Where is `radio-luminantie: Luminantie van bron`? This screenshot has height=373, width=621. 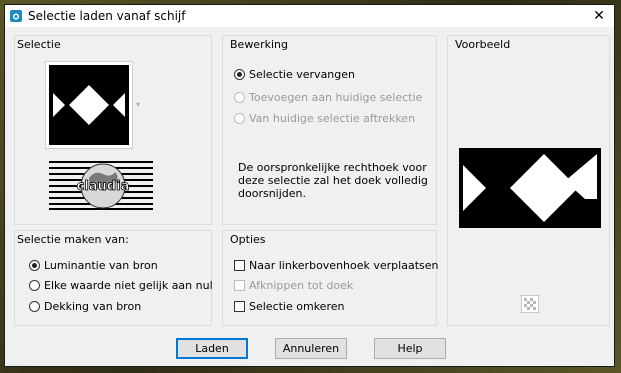
radio-luminantie: Luminantie van bron is located at coordinates (93, 265).